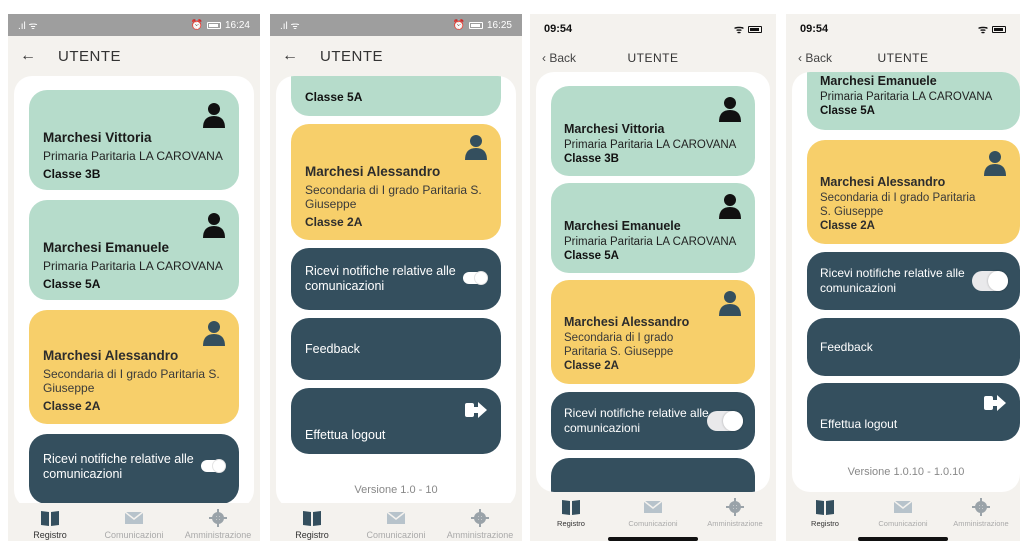  I want to click on status-bar: 09:54 ᯤ, so click(903, 29).